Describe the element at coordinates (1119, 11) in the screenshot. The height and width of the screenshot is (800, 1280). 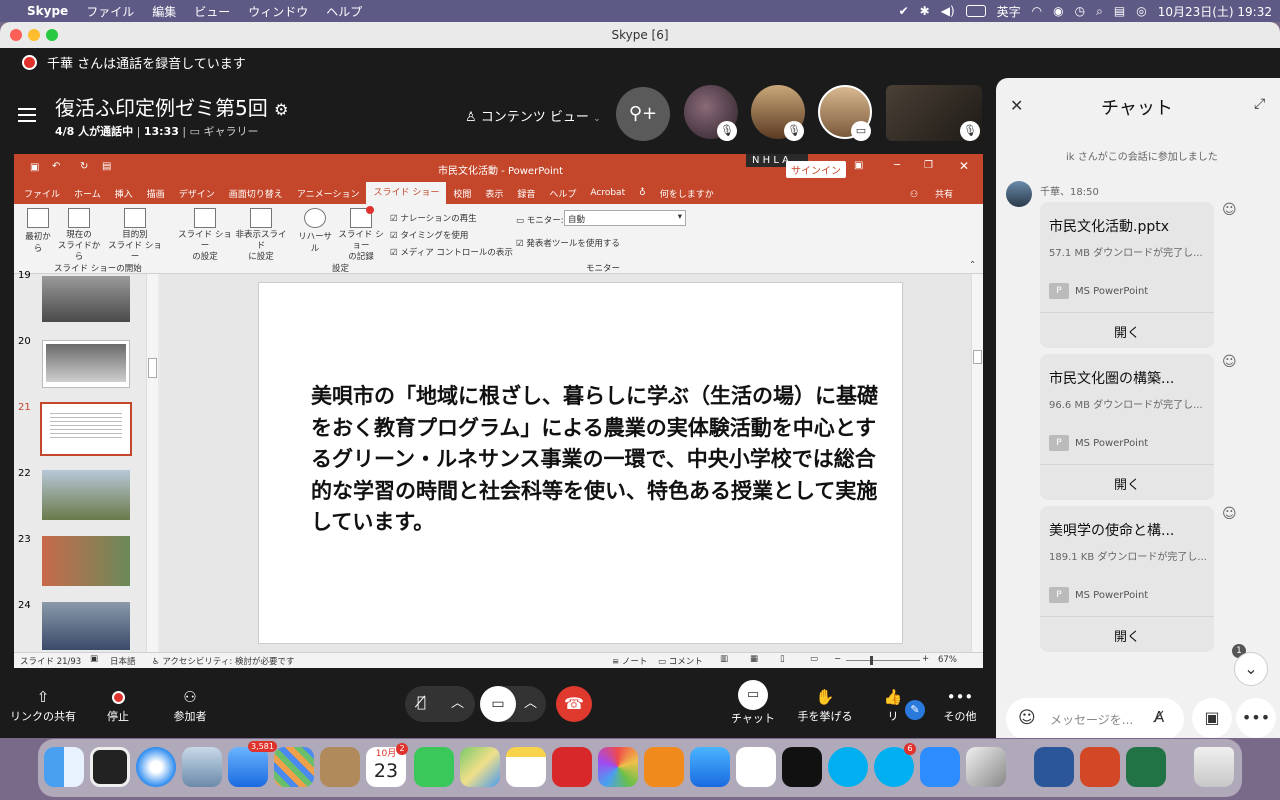
I see `control-center-icon: ▤` at that location.